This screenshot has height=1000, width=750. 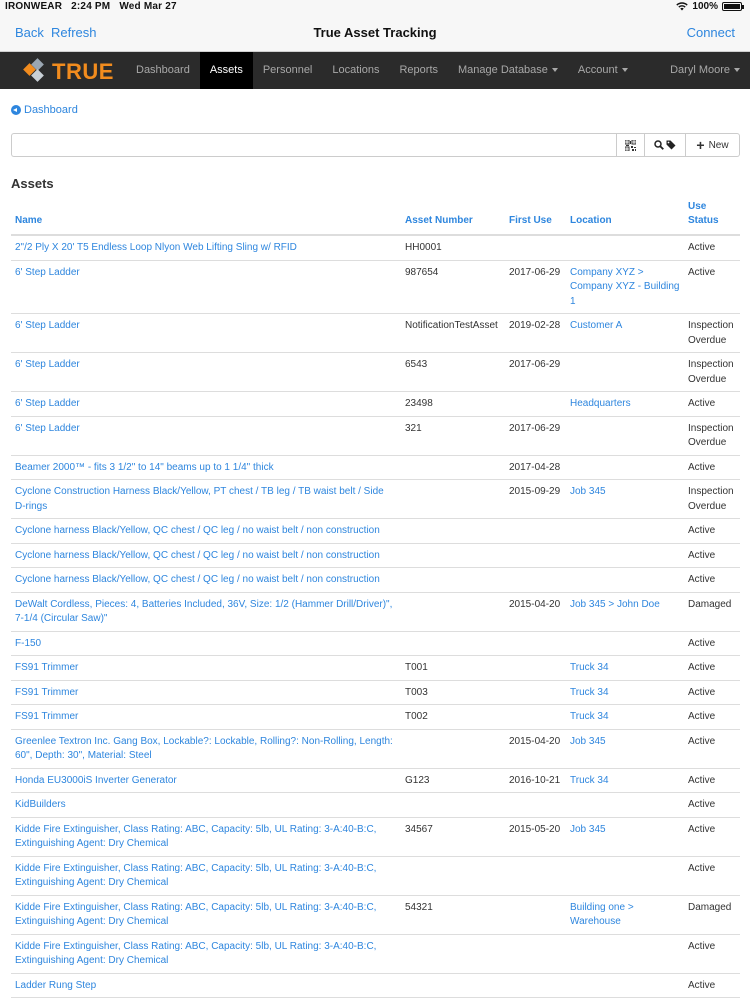 I want to click on asset-name-link: KidBuilders, so click(x=206, y=804).